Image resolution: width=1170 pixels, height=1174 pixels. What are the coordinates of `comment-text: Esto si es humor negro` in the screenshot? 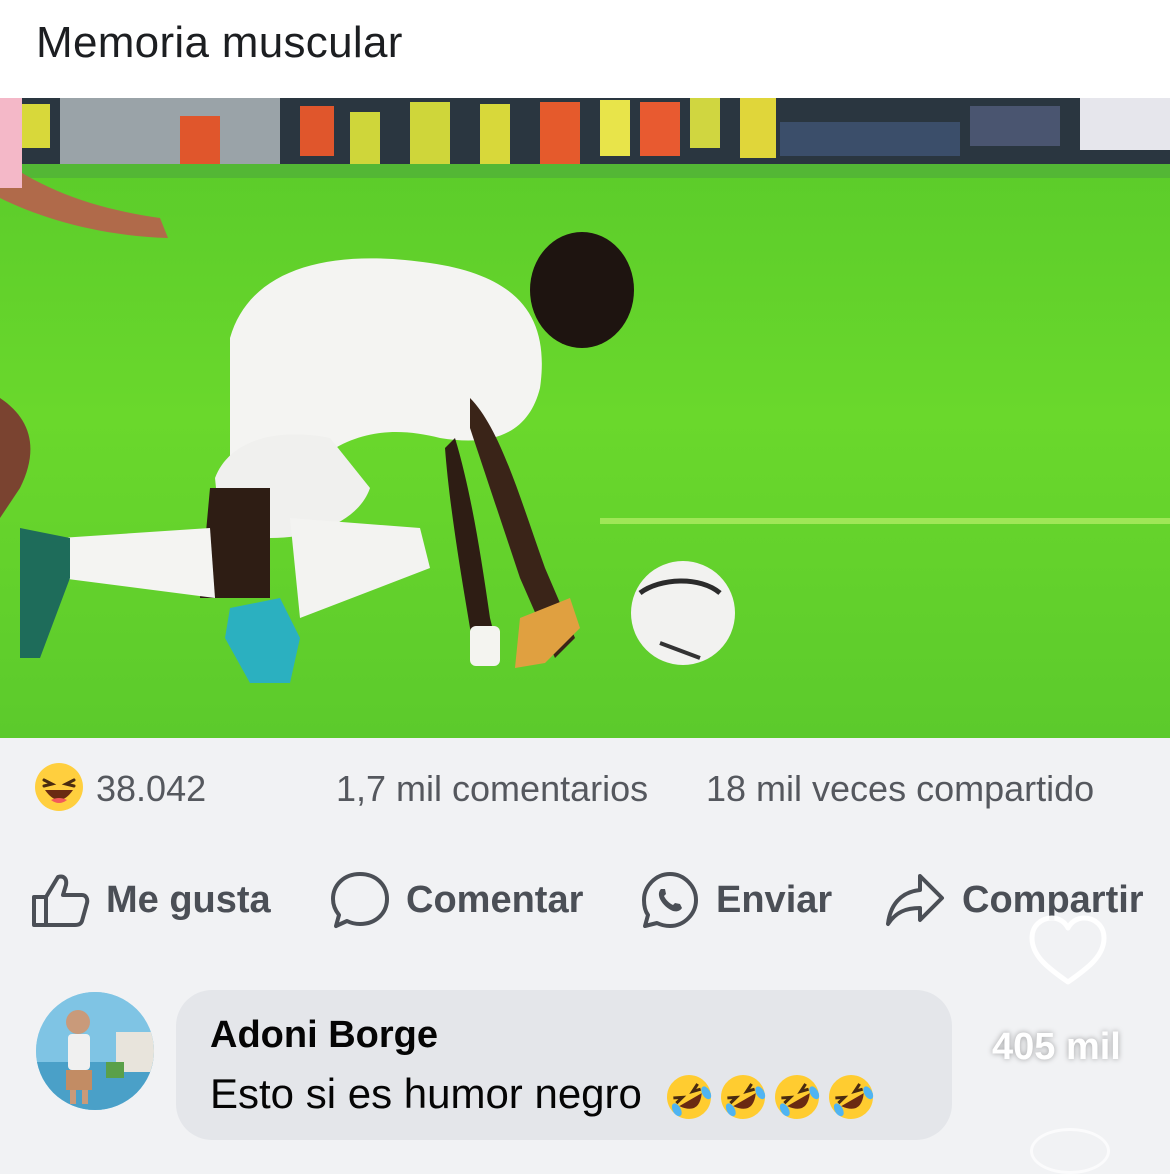 It's located at (426, 1093).